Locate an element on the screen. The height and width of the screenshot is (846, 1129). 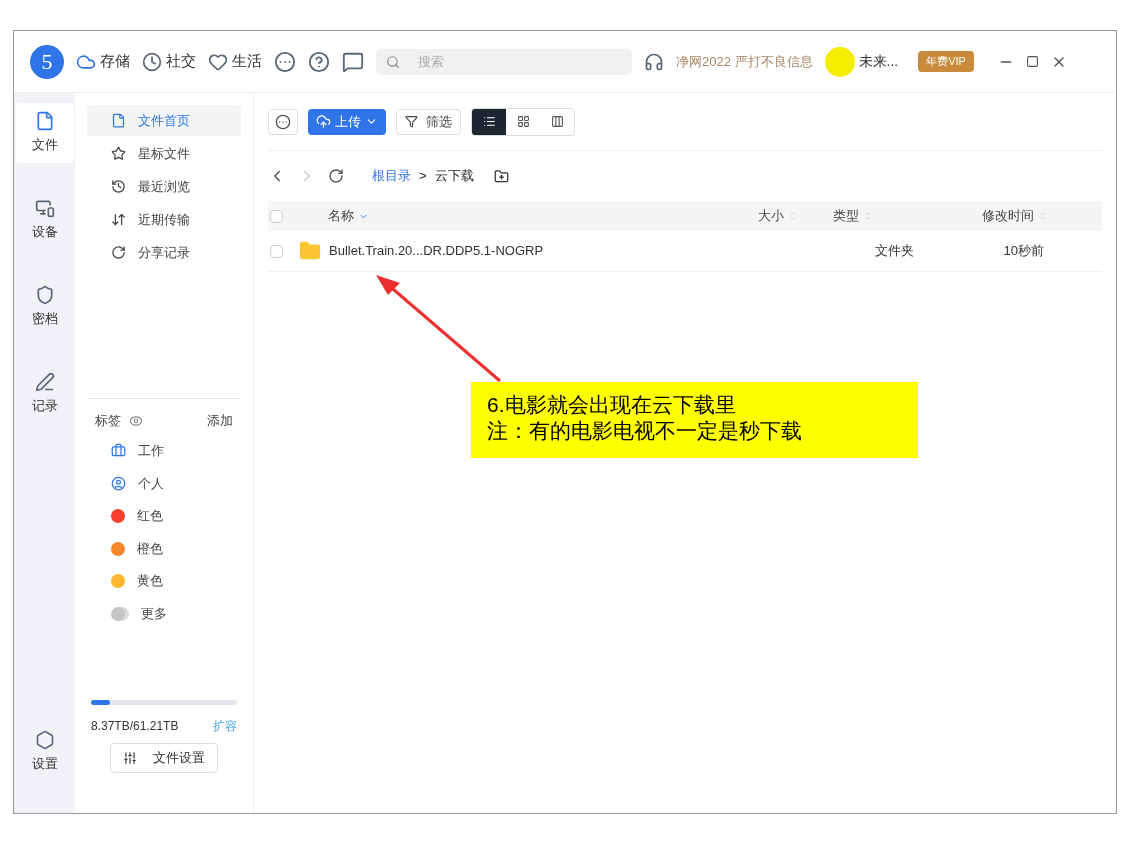
device-icon is located at coordinates (44, 208).